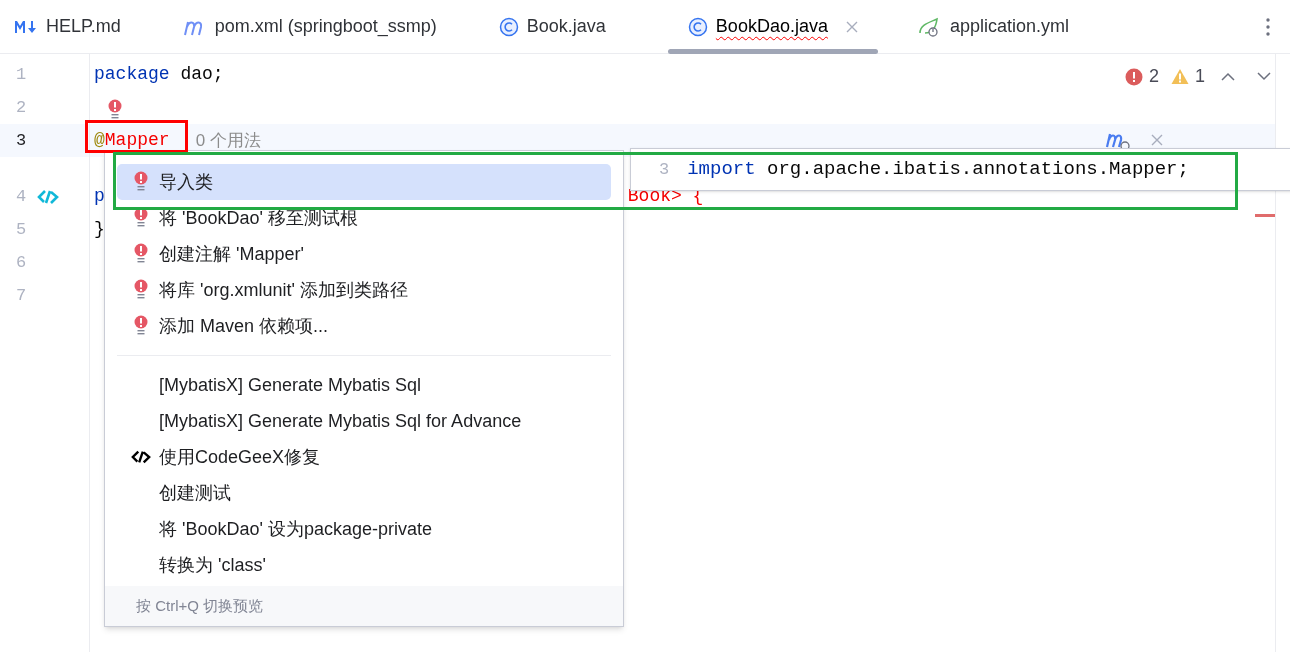 Image resolution: width=1290 pixels, height=652 pixels. What do you see at coordinates (364, 493) in the screenshot?
I see `menu-item: 创建测试` at bounding box center [364, 493].